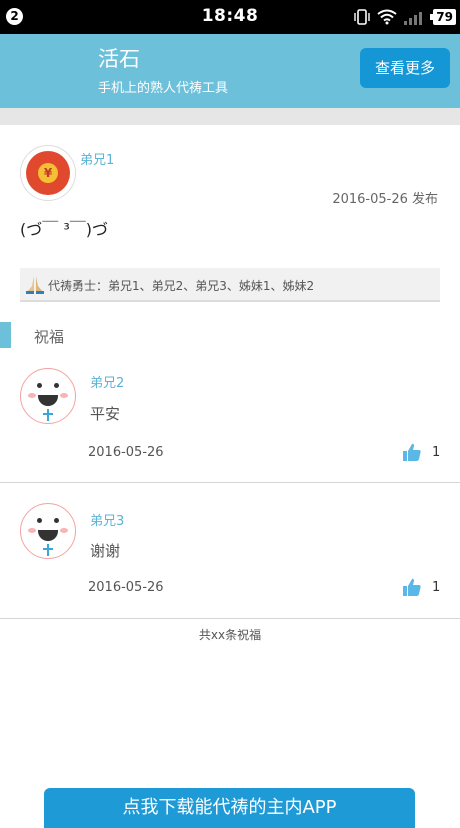 The height and width of the screenshot is (828, 460). What do you see at coordinates (443, 17) in the screenshot?
I see `battery-icon: 79` at bounding box center [443, 17].